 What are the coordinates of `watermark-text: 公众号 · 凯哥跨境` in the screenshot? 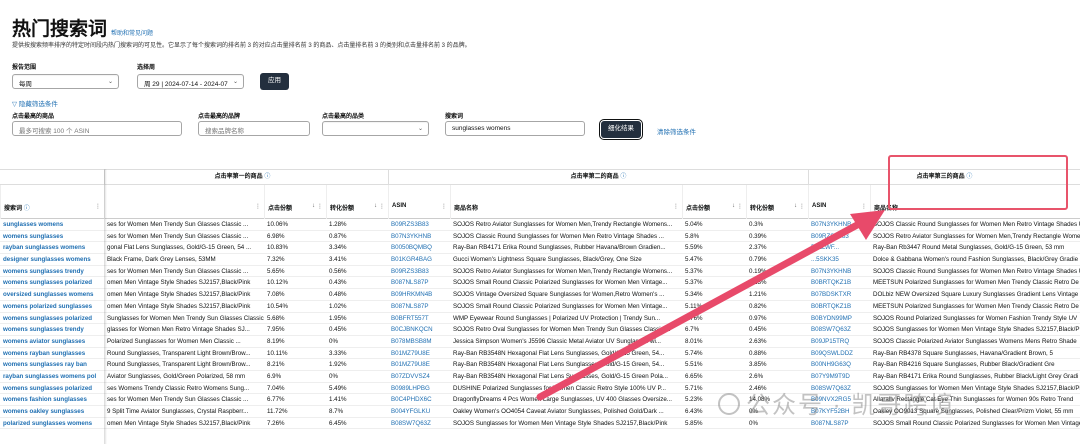 It's located at (851, 405).